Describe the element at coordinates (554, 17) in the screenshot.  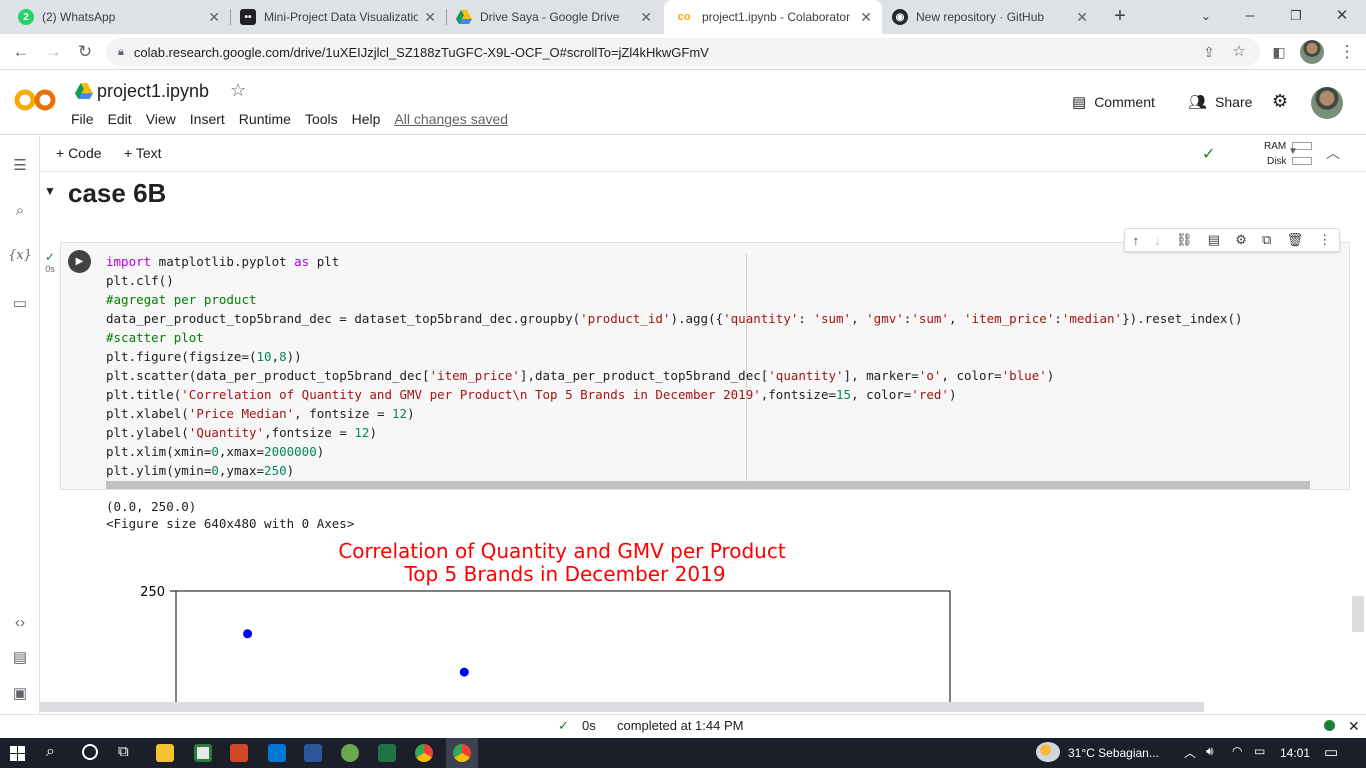
I see `tab-google-drive: Drive Saya - Google Drive ✕` at that location.